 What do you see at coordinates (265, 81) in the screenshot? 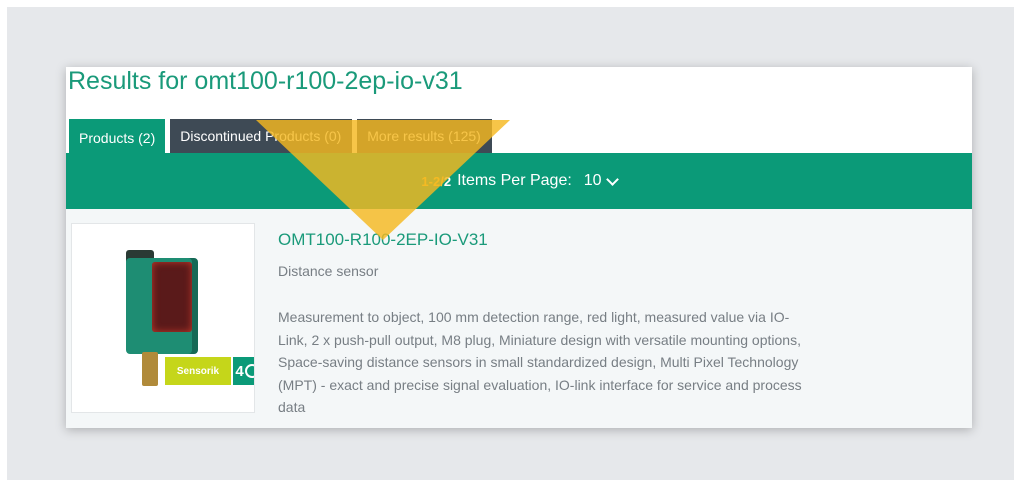
I see `page-title: Results for omt100-r100-2ep-io-v31` at bounding box center [265, 81].